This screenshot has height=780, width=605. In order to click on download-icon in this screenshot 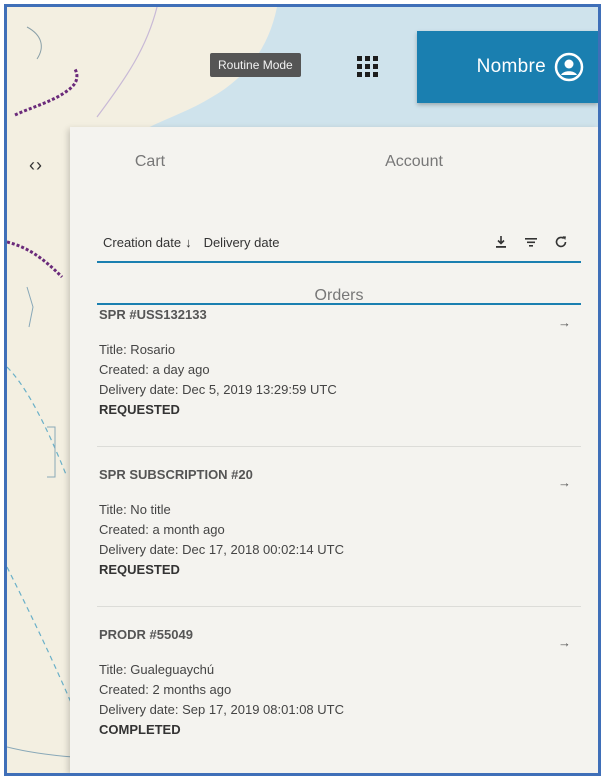, I will do `click(501, 242)`.